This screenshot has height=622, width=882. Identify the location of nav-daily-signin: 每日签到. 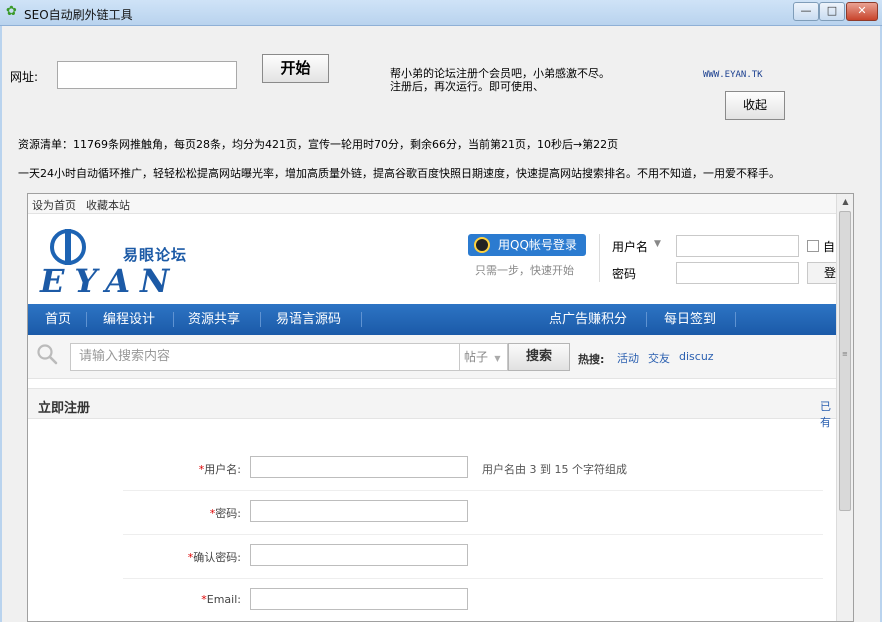
(690, 319).